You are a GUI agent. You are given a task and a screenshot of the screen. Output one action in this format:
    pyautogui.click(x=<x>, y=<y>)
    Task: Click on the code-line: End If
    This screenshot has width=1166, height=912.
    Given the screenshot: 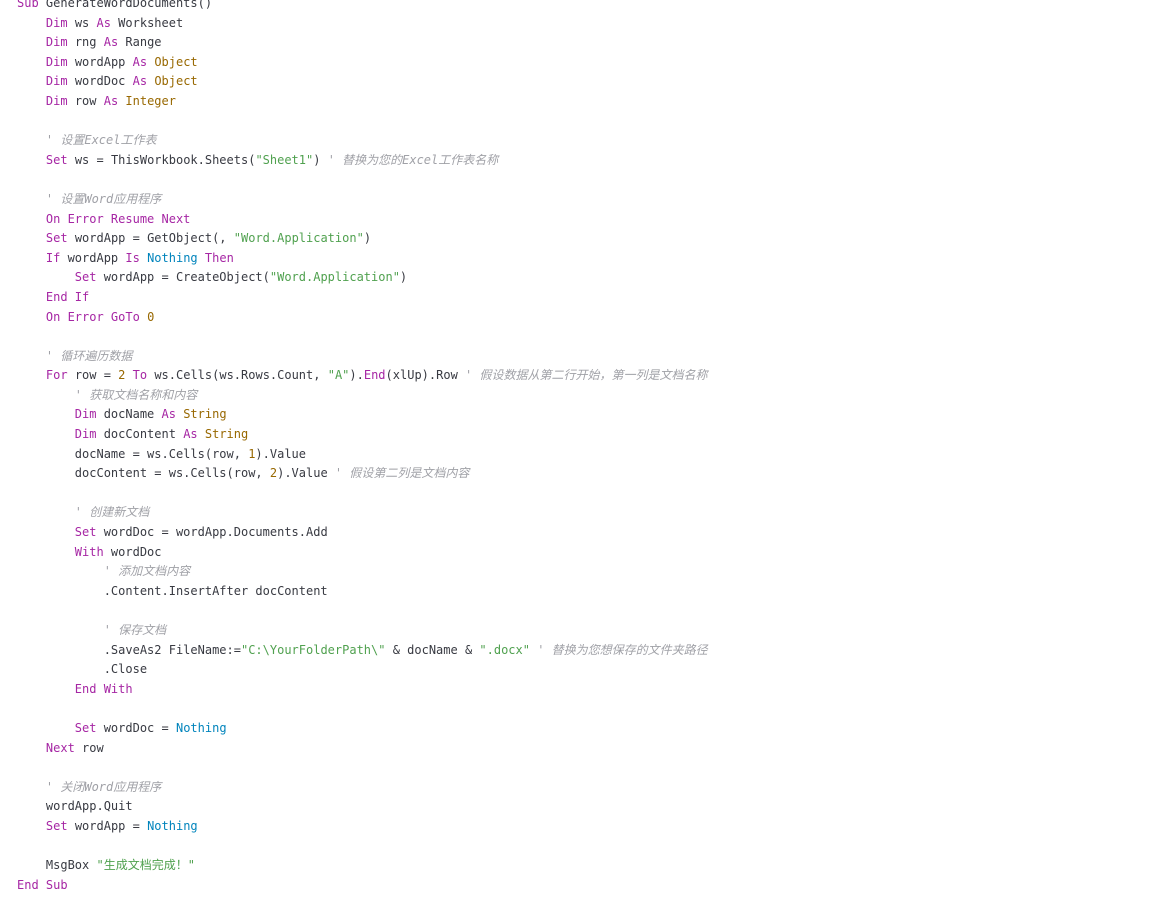 What is the action you would take?
    pyautogui.click(x=591, y=298)
    